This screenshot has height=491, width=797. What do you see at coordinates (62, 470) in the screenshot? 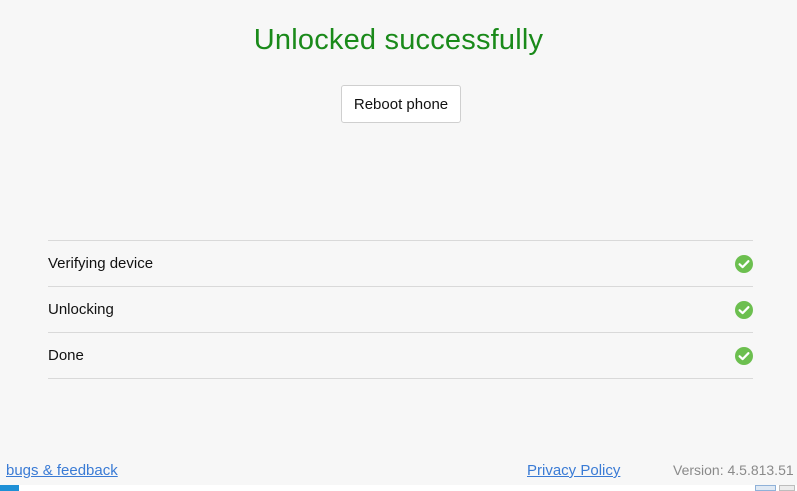
I see `bugs-feedback-link: bugs & feedback` at bounding box center [62, 470].